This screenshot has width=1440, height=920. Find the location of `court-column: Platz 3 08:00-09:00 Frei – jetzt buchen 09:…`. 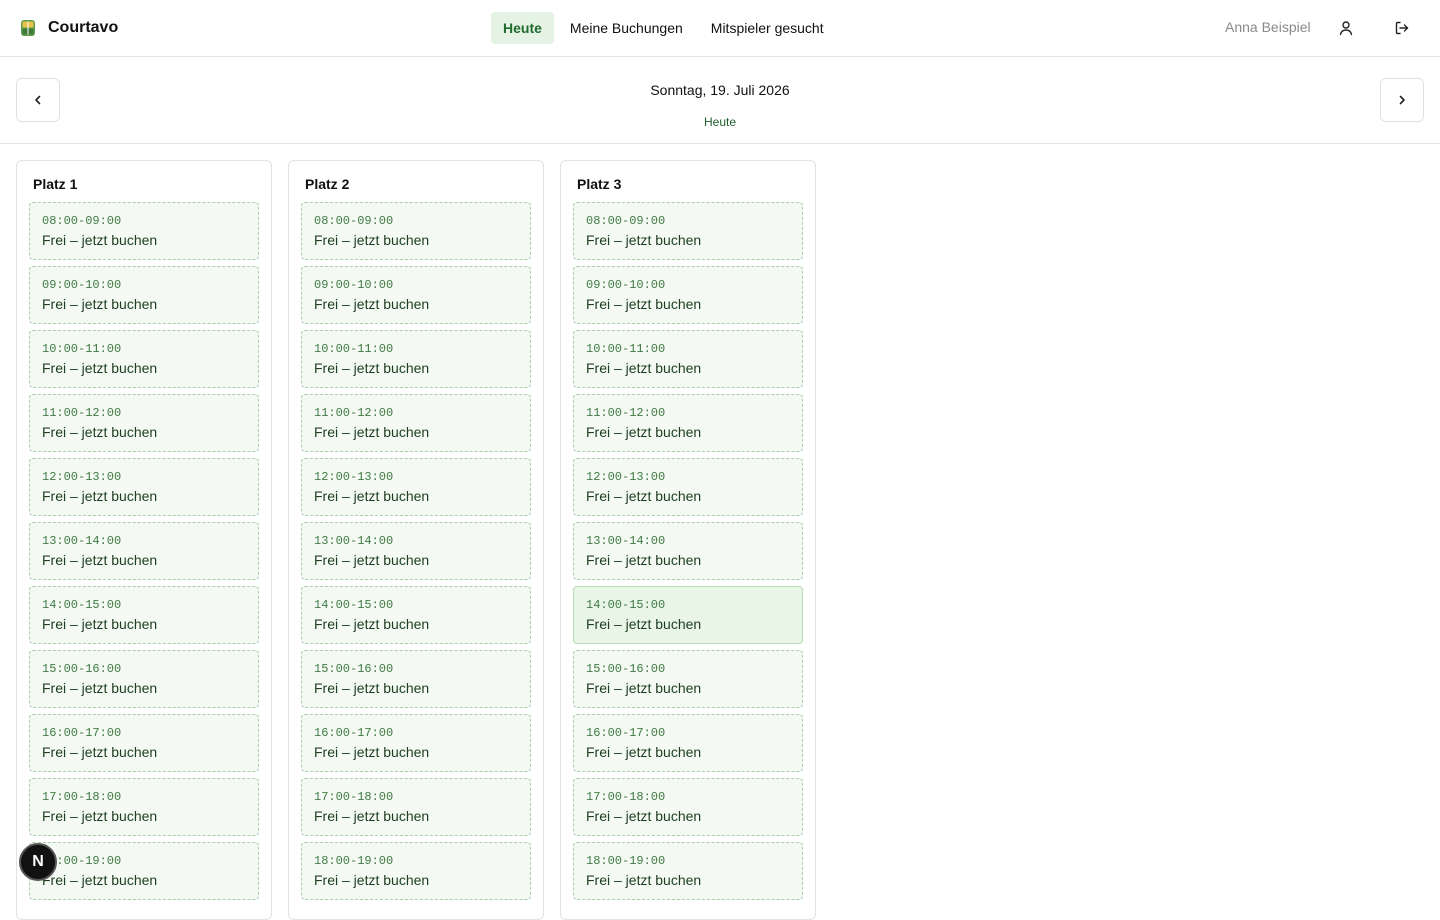

court-column: Platz 3 08:00-09:00 Frei – jetzt buchen 09:… is located at coordinates (688, 540).